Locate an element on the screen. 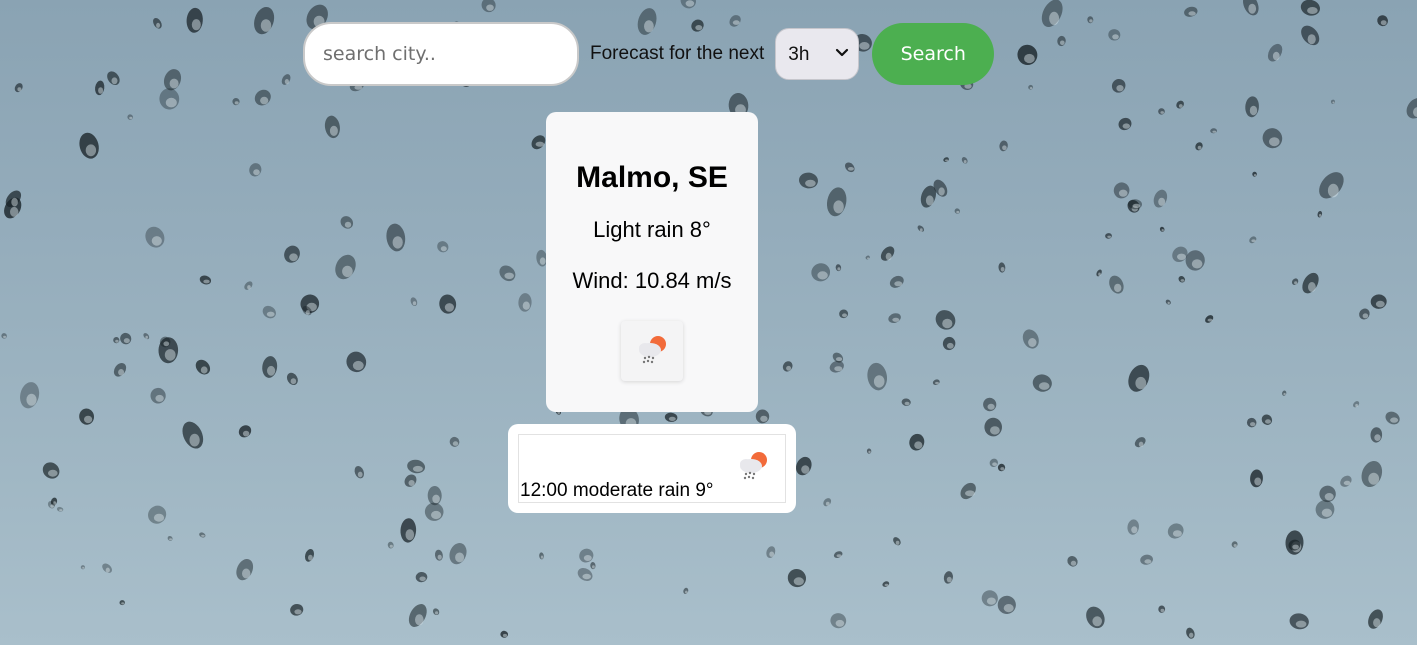 This screenshot has width=1417, height=645. search-button: Search is located at coordinates (933, 54).